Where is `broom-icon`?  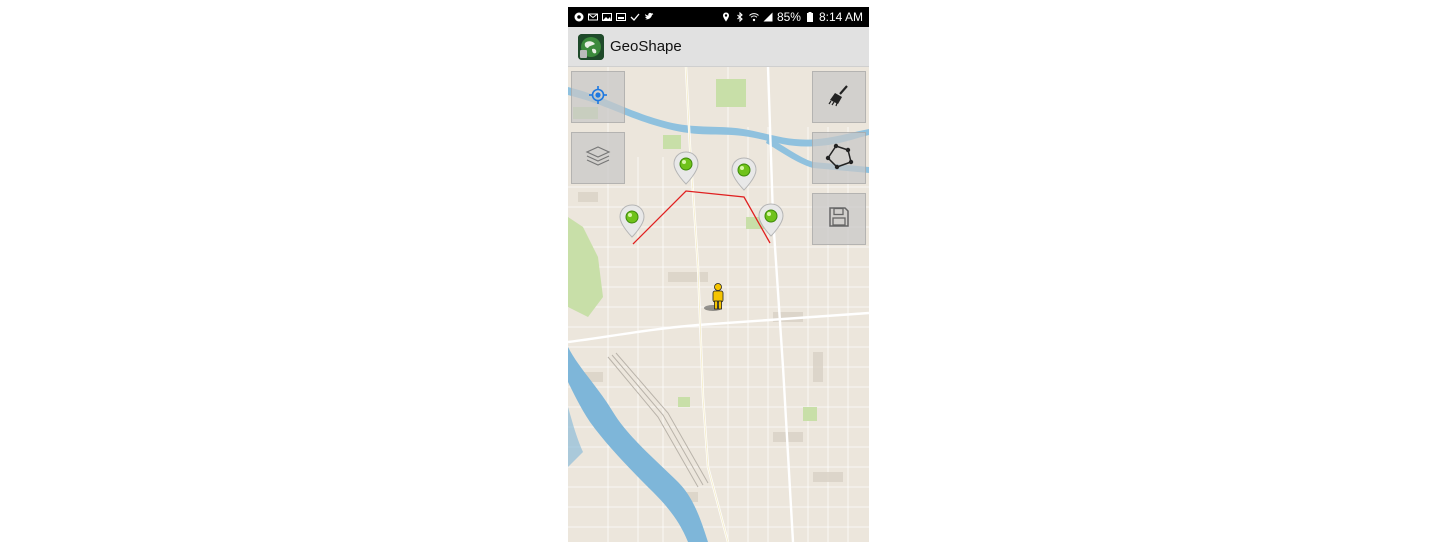
broom-icon is located at coordinates (839, 97).